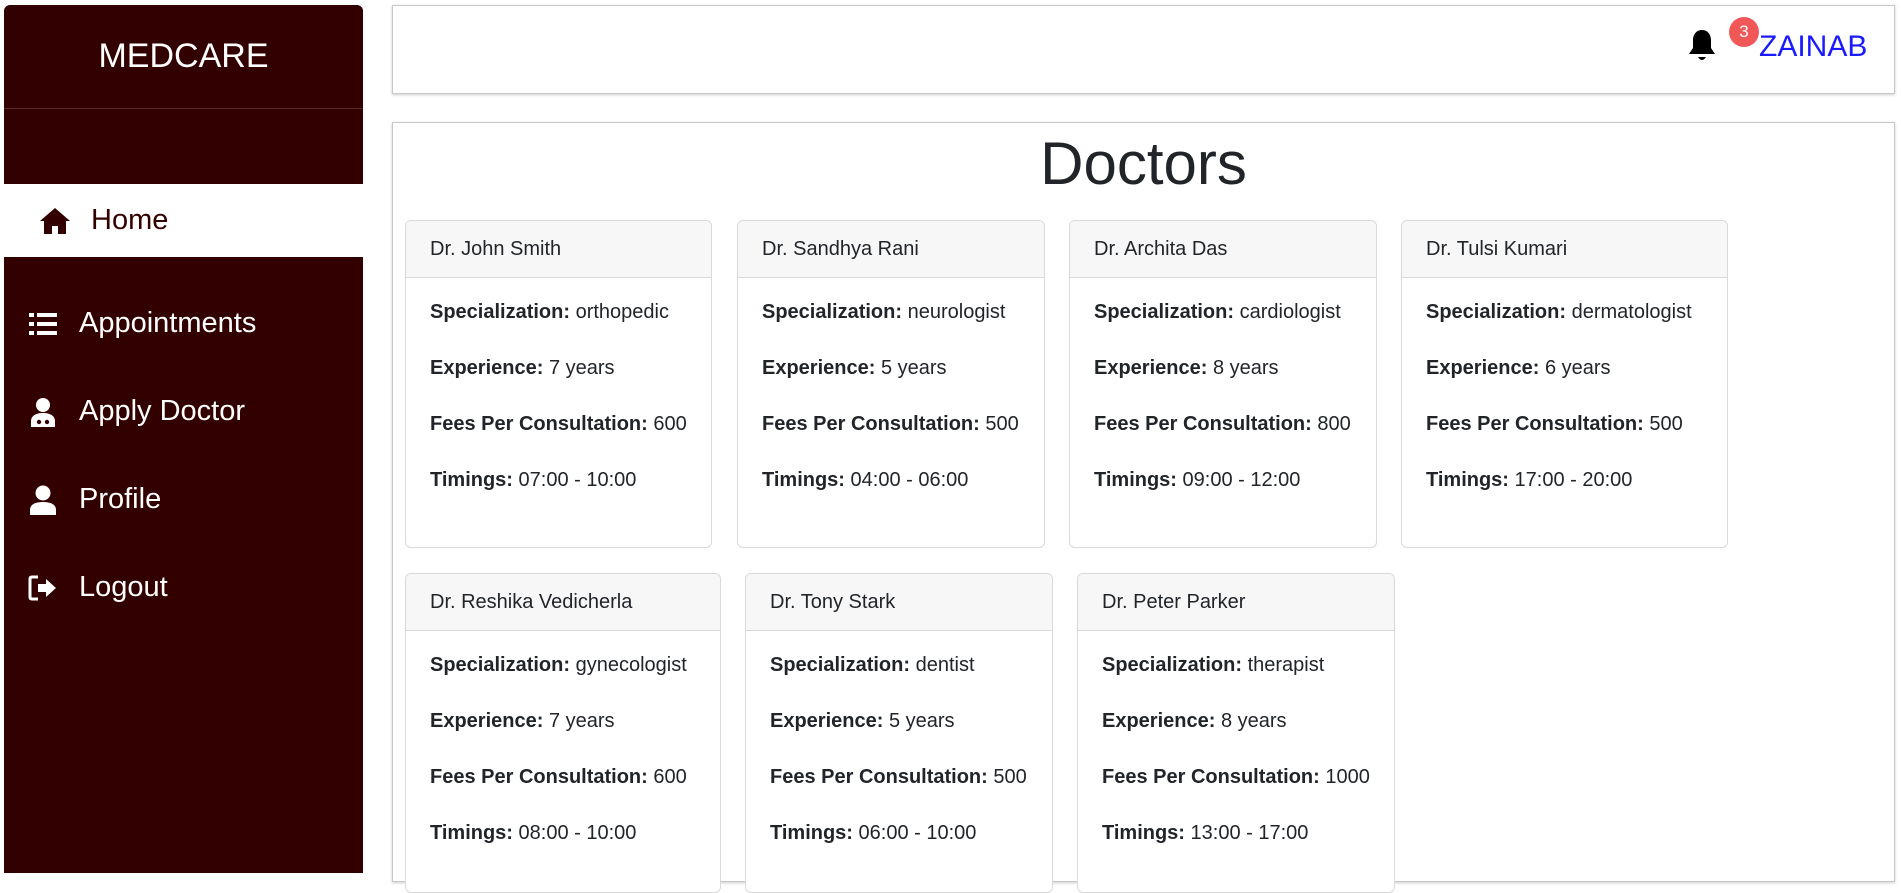  I want to click on timings-row: Timings: 04:00 - 06:00, so click(891, 492).